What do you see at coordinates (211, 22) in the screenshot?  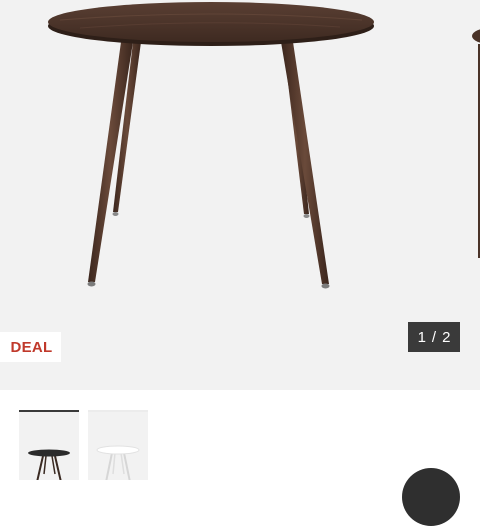 I see `table-top` at bounding box center [211, 22].